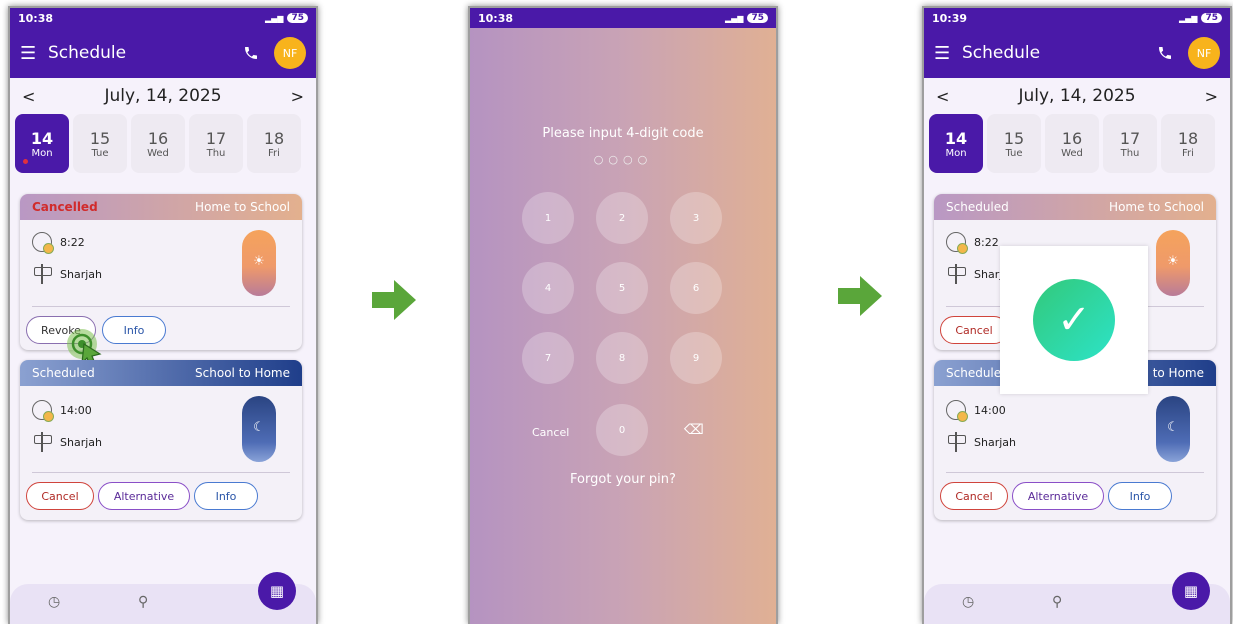 This screenshot has height=624, width=1233. What do you see at coordinates (622, 358) in the screenshot?
I see `key-8: 8` at bounding box center [622, 358].